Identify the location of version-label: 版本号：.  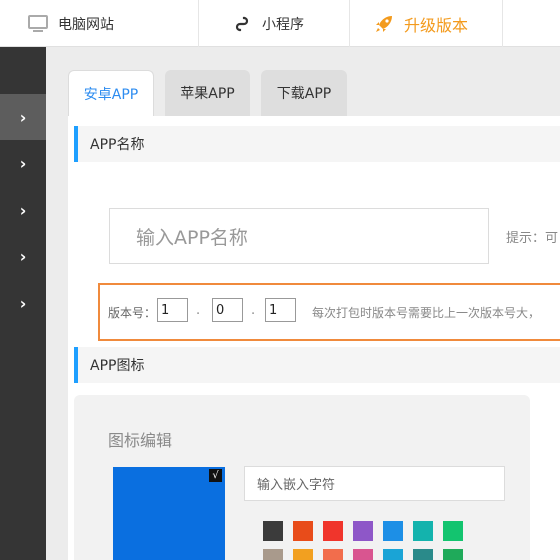
(132, 313).